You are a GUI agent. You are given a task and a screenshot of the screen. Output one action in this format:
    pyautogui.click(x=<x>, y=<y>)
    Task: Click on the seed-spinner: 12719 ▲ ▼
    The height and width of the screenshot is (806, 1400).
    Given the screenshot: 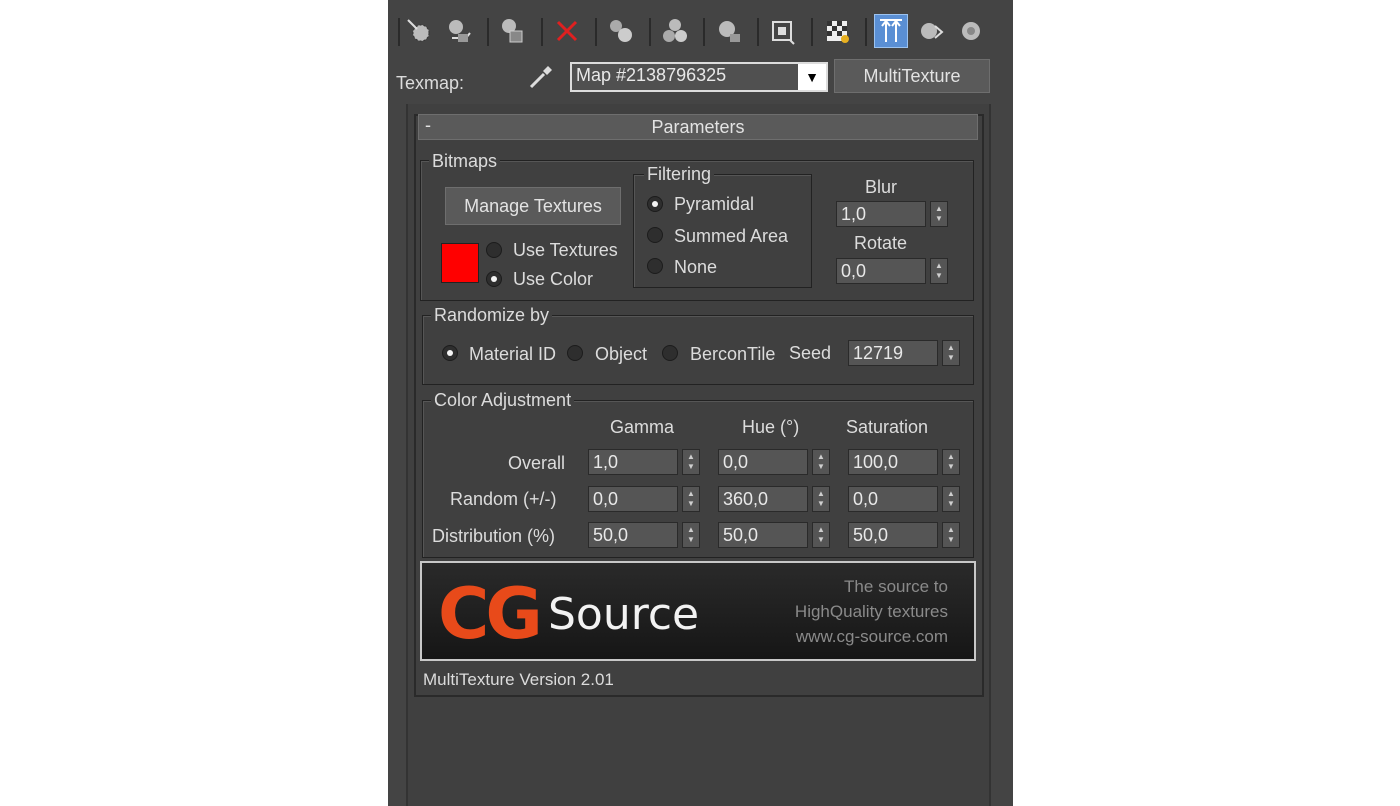 What is the action you would take?
    pyautogui.click(x=905, y=353)
    